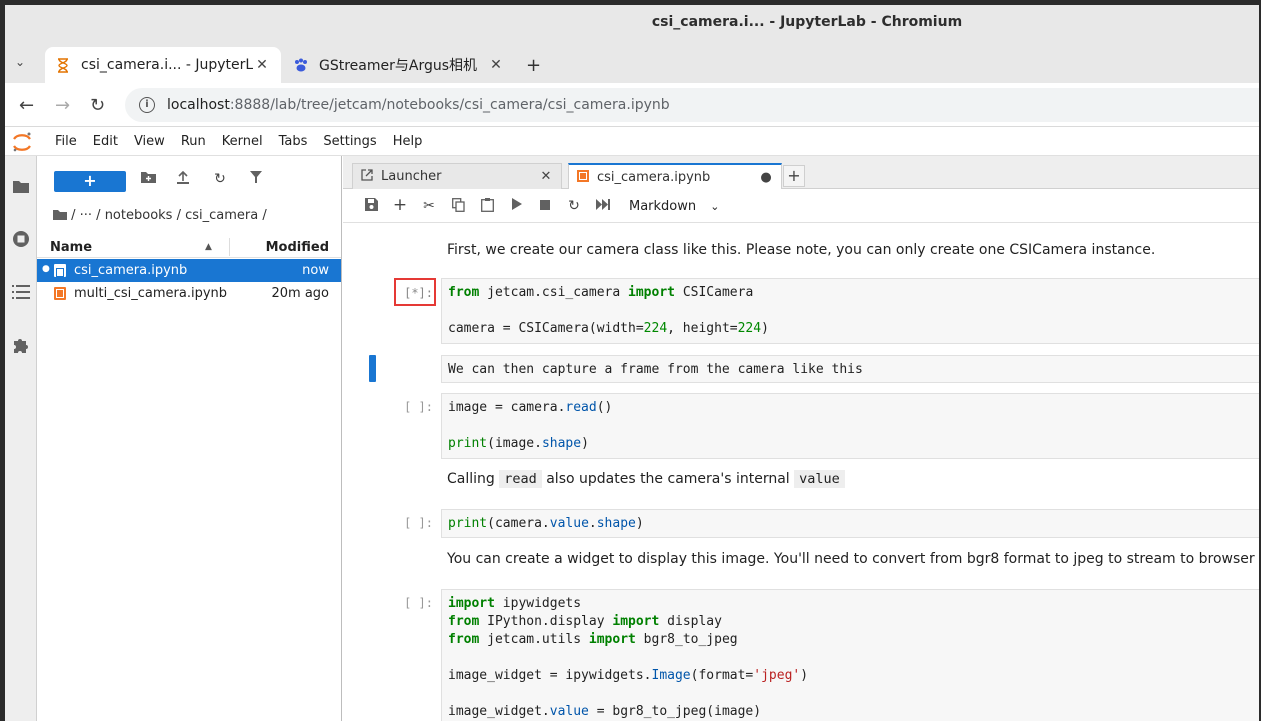  Describe the element at coordinates (189, 270) in the screenshot. I see `file-row: ● csi_camera.ipynb now` at that location.